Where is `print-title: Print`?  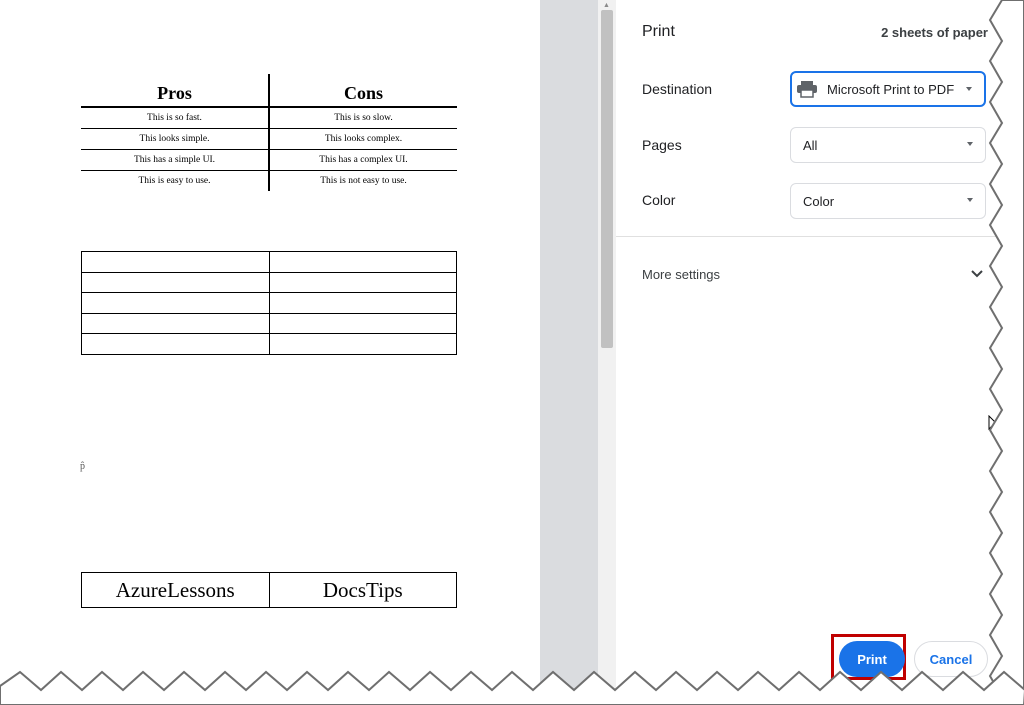
print-title: Print is located at coordinates (658, 31).